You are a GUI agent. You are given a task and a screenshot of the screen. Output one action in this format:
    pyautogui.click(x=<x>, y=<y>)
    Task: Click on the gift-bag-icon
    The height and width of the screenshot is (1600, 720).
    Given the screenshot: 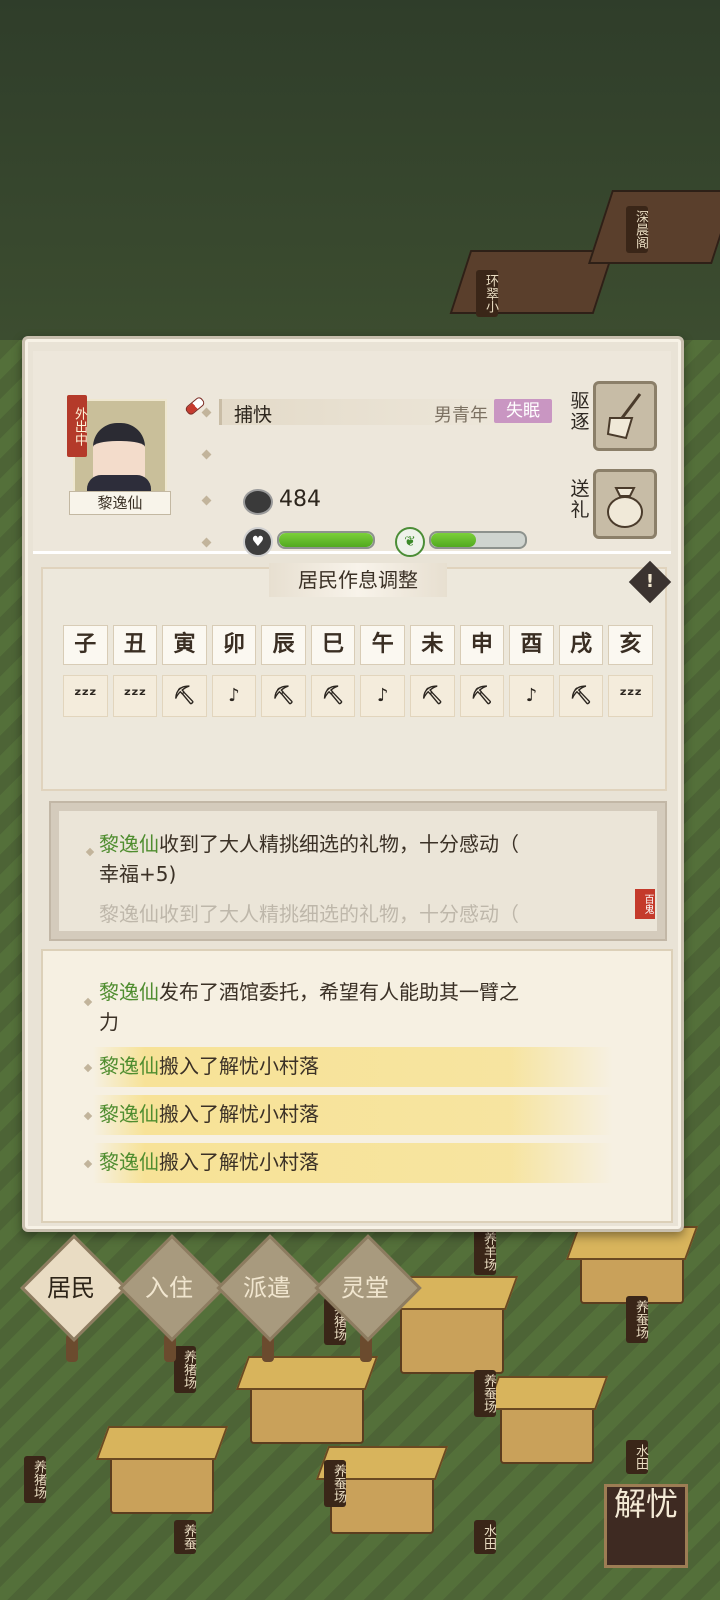 What is the action you would take?
    pyautogui.click(x=625, y=507)
    